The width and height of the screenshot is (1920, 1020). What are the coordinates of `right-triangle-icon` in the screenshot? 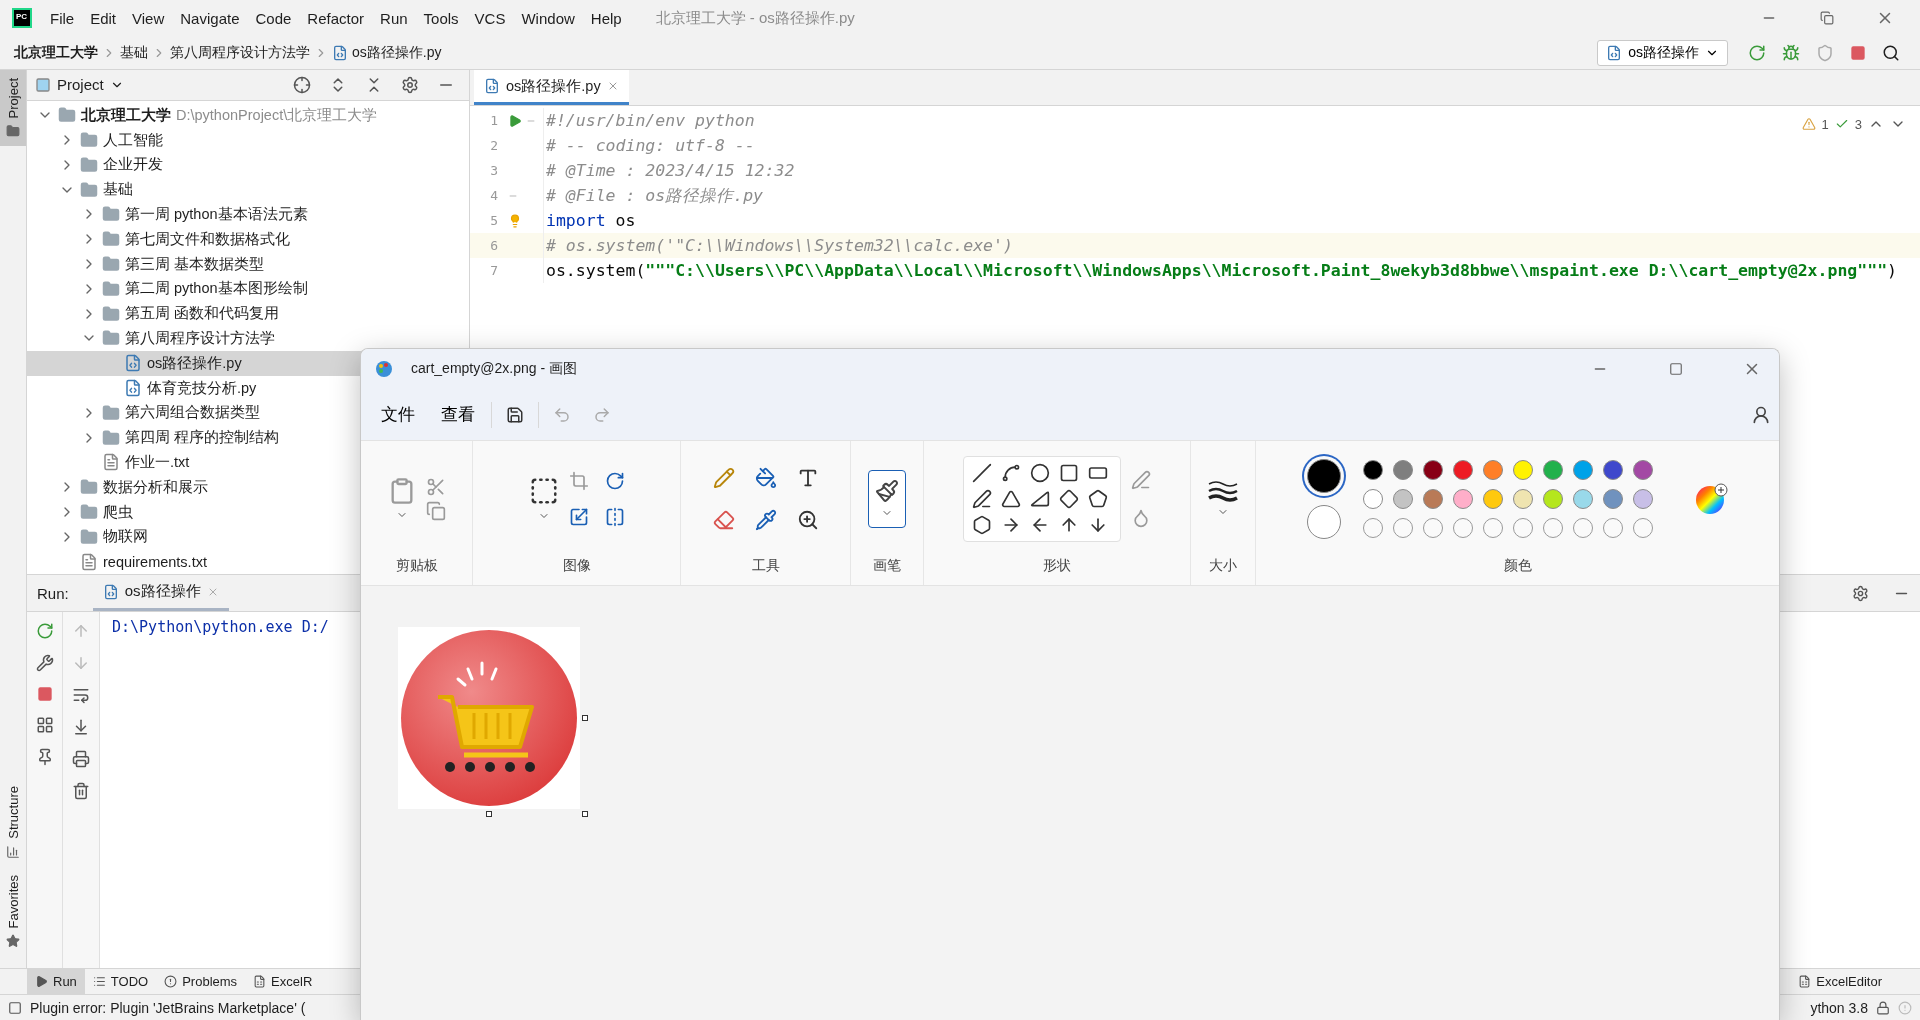 It's located at (1040, 499).